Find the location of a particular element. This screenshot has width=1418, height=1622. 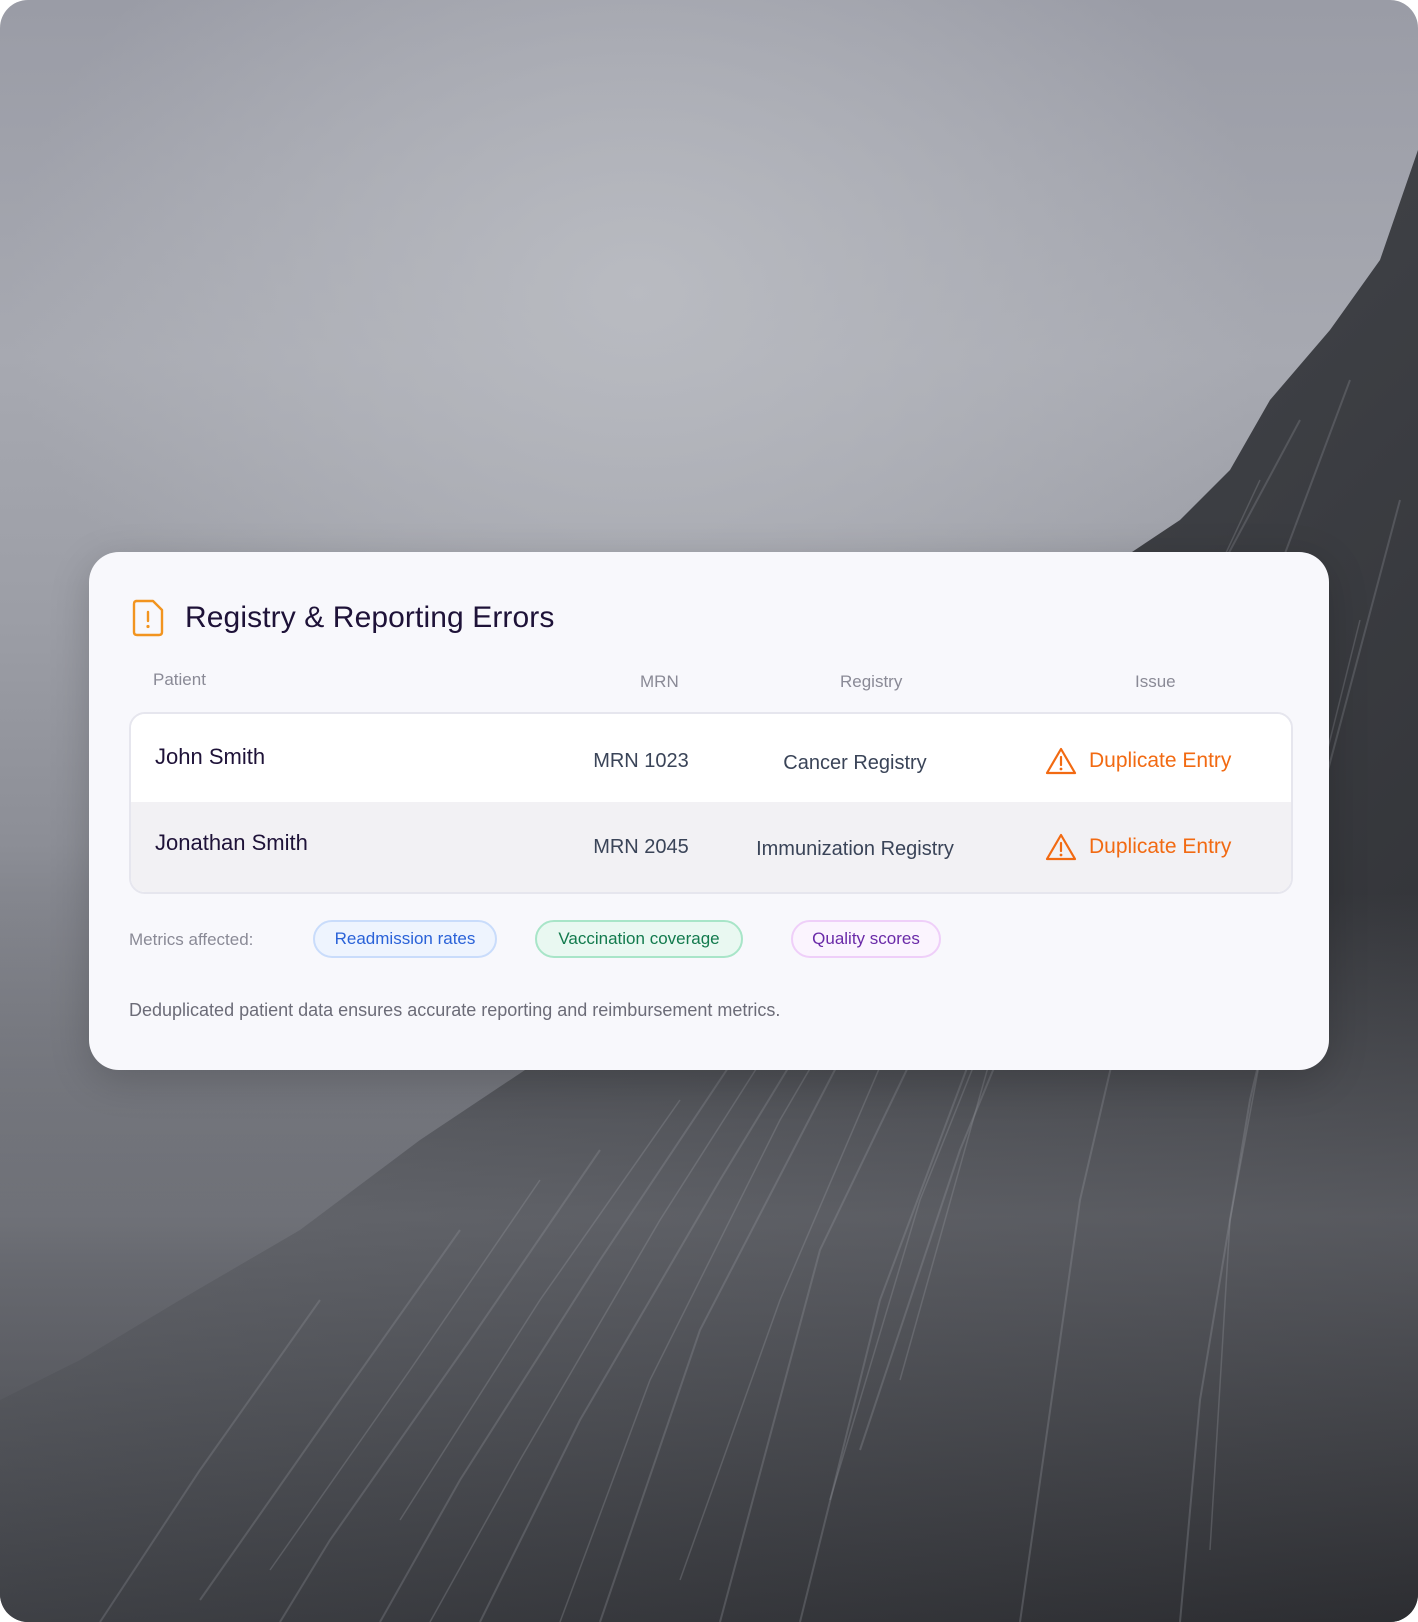

registry-value: Immunization Registry is located at coordinates (855, 849).